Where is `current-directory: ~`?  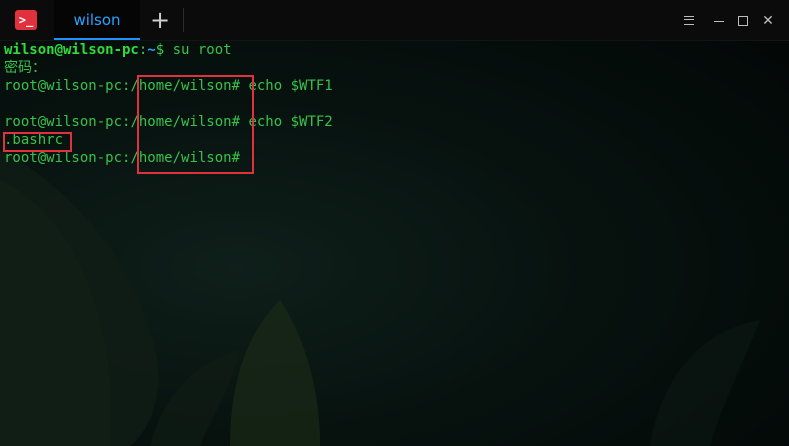
current-directory: ~ is located at coordinates (151, 50).